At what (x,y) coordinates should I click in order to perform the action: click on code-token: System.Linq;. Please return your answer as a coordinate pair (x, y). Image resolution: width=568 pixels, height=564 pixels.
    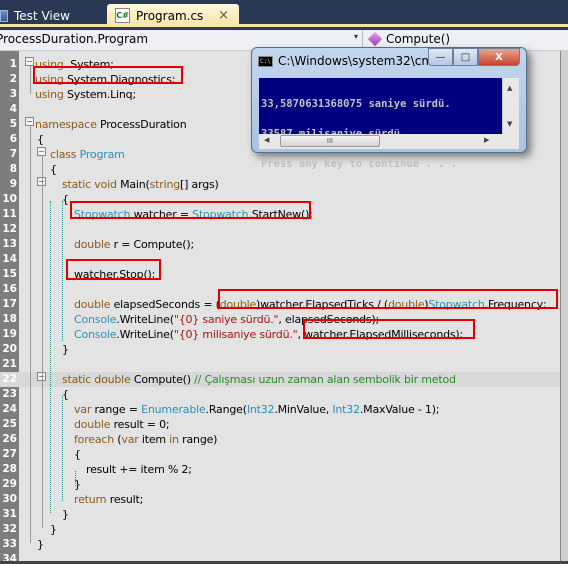
    Looking at the image, I should click on (99, 94).